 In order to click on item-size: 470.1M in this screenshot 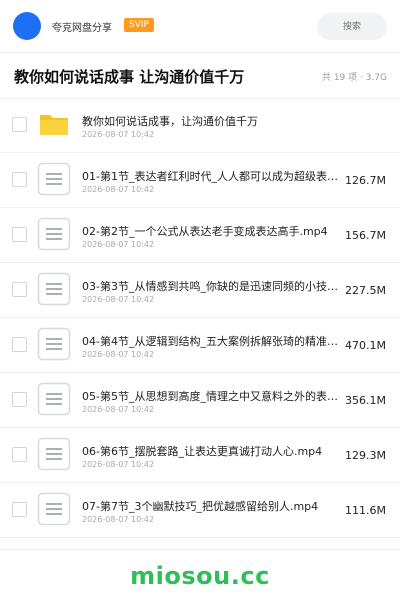, I will do `click(365, 345)`.